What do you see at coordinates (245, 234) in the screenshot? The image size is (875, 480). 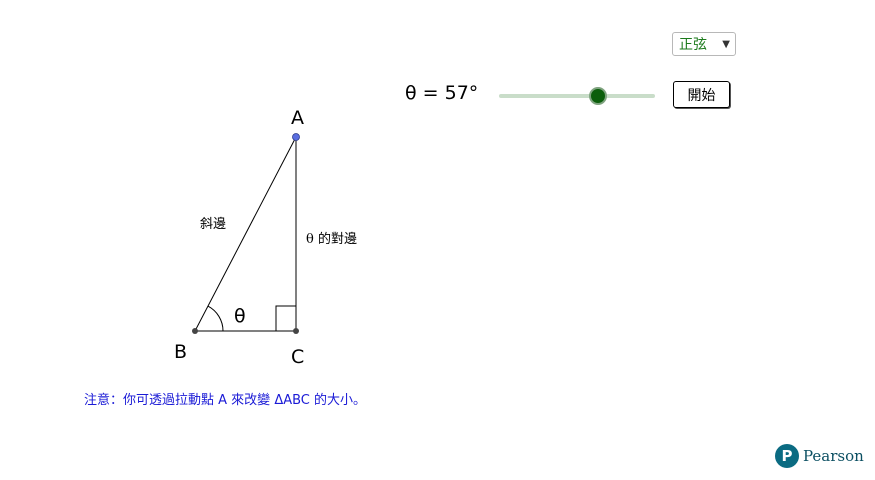 I see `hypotenuse-segment` at bounding box center [245, 234].